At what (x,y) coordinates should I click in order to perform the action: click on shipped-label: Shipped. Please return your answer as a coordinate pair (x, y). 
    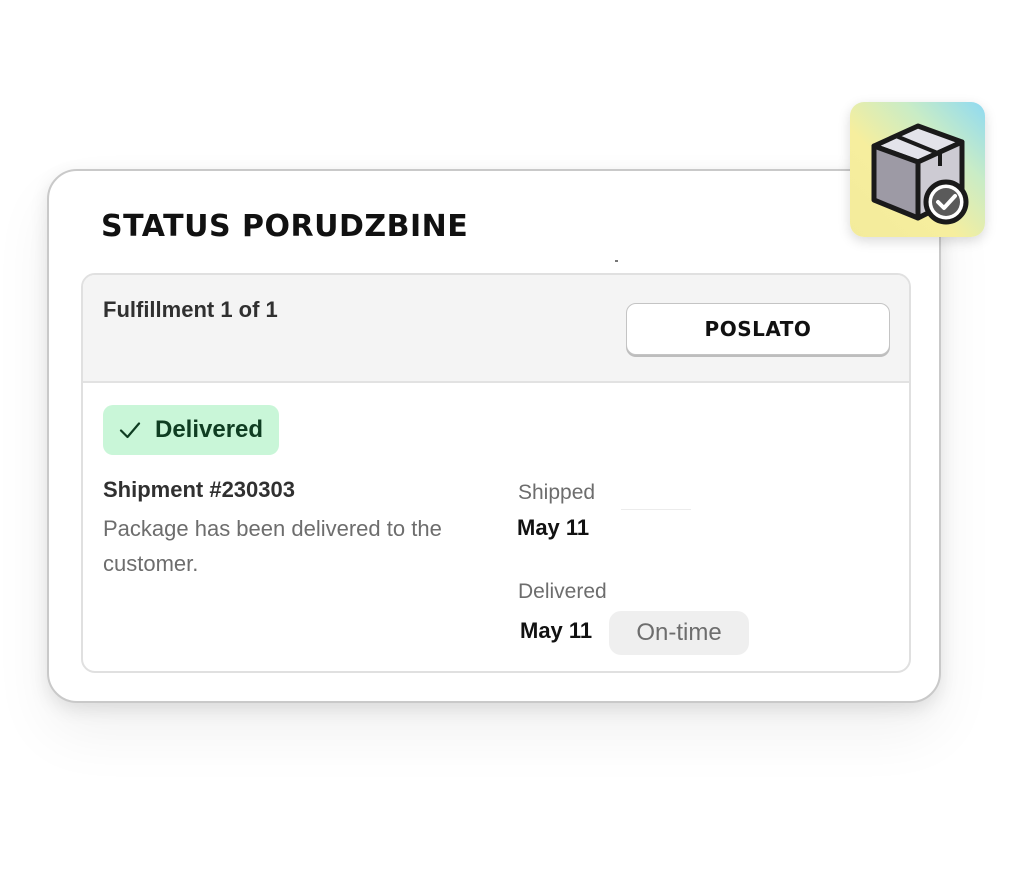
    Looking at the image, I should click on (557, 492).